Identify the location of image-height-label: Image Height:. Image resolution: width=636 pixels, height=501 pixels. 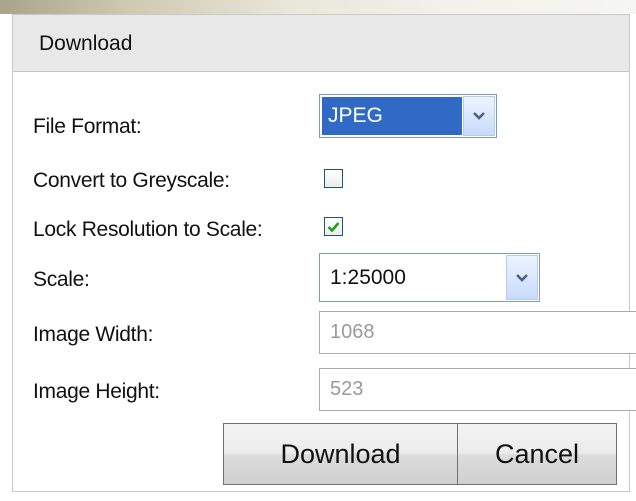
(96, 391).